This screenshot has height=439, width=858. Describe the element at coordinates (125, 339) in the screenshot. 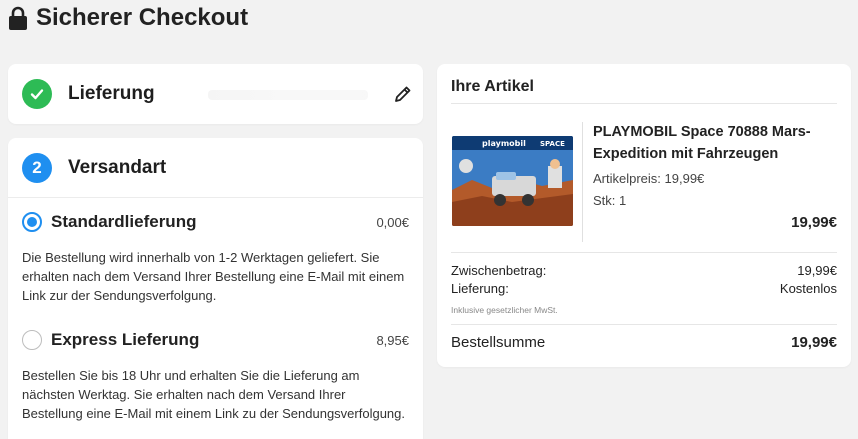

I see `option-label: Express Lieferung` at that location.